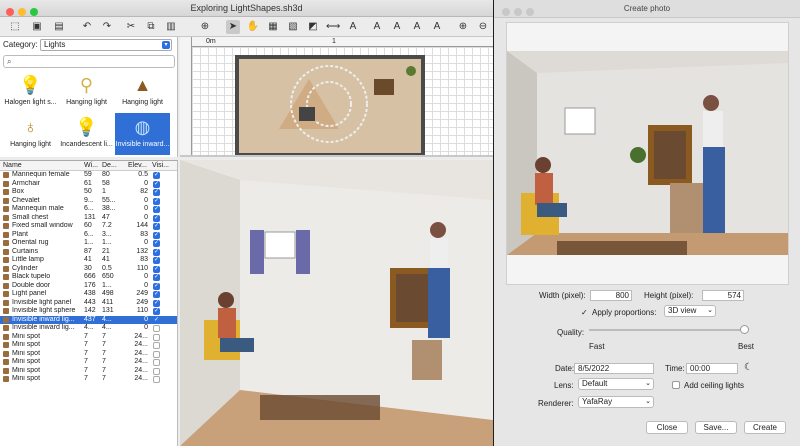 Image resolution: width=800 pixels, height=446 pixels. What do you see at coordinates (59, 27) in the screenshot?
I see `save-icon: ▤` at bounding box center [59, 27].